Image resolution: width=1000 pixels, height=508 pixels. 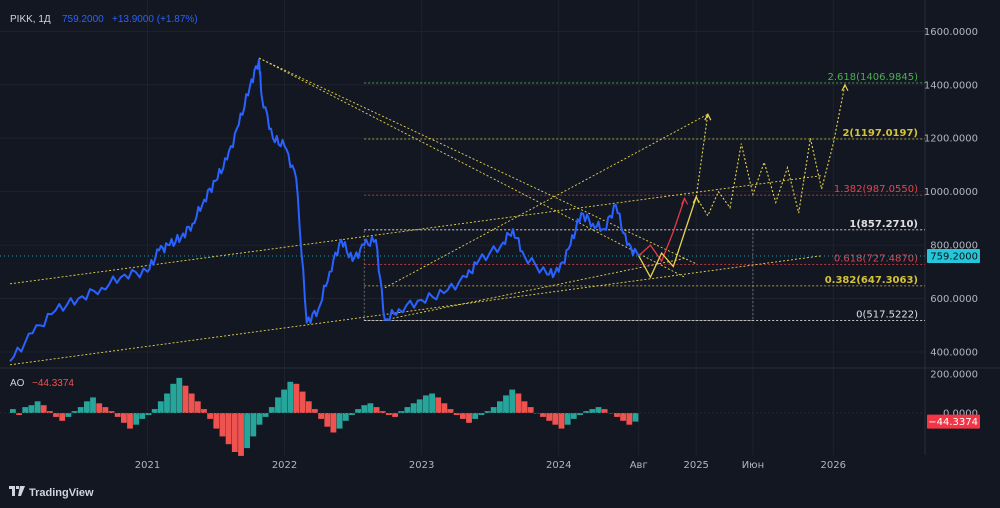 What do you see at coordinates (954, 257) in the screenshot?
I see `current-price-label: 759.2000` at bounding box center [954, 257].